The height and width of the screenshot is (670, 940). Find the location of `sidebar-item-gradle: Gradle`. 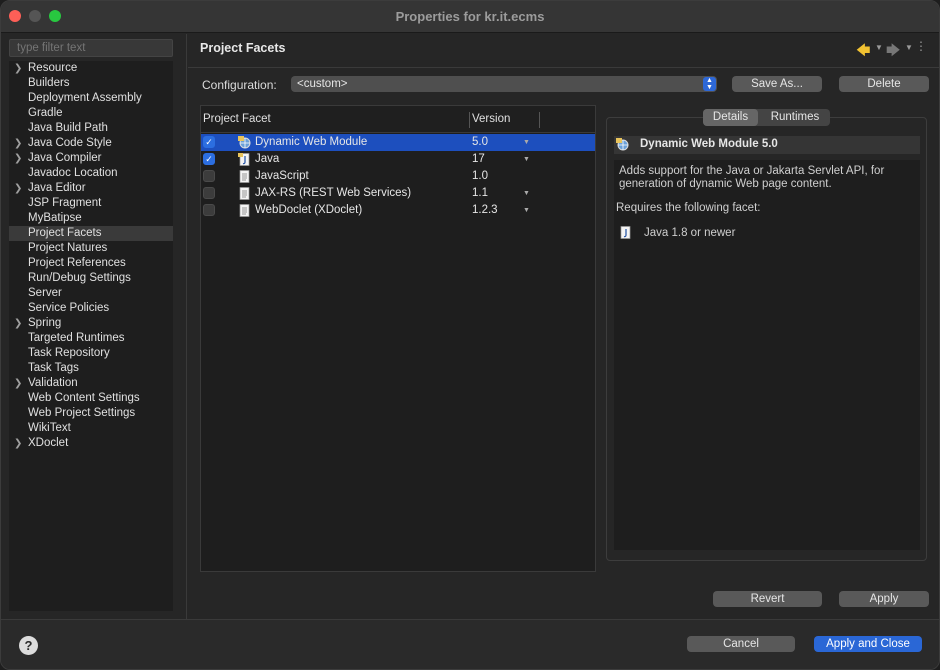

sidebar-item-gradle: Gradle is located at coordinates (91, 113).